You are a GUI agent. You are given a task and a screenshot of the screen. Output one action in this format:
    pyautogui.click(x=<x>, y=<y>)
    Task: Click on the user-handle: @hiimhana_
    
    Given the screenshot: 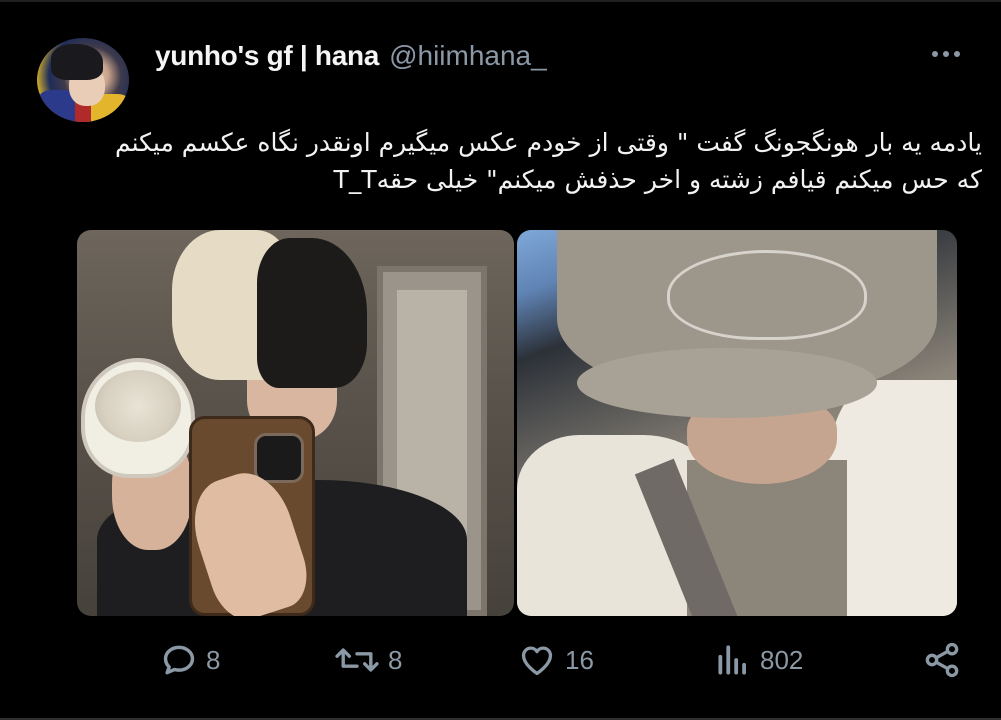 What is the action you would take?
    pyautogui.click(x=468, y=56)
    